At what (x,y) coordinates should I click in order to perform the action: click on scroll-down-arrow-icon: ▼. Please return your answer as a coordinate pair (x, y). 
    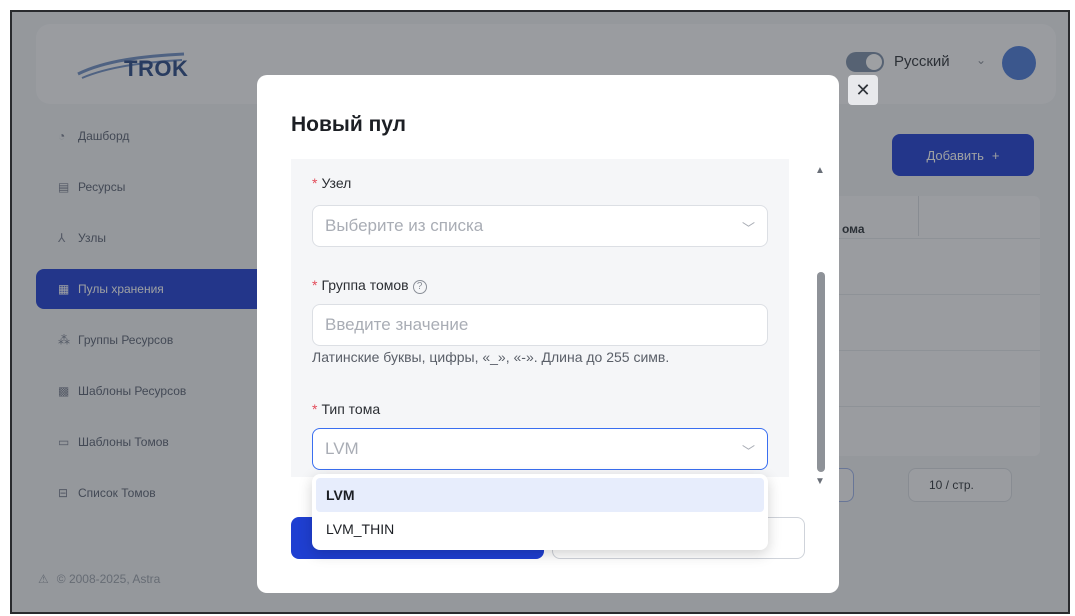
    Looking at the image, I should click on (820, 481).